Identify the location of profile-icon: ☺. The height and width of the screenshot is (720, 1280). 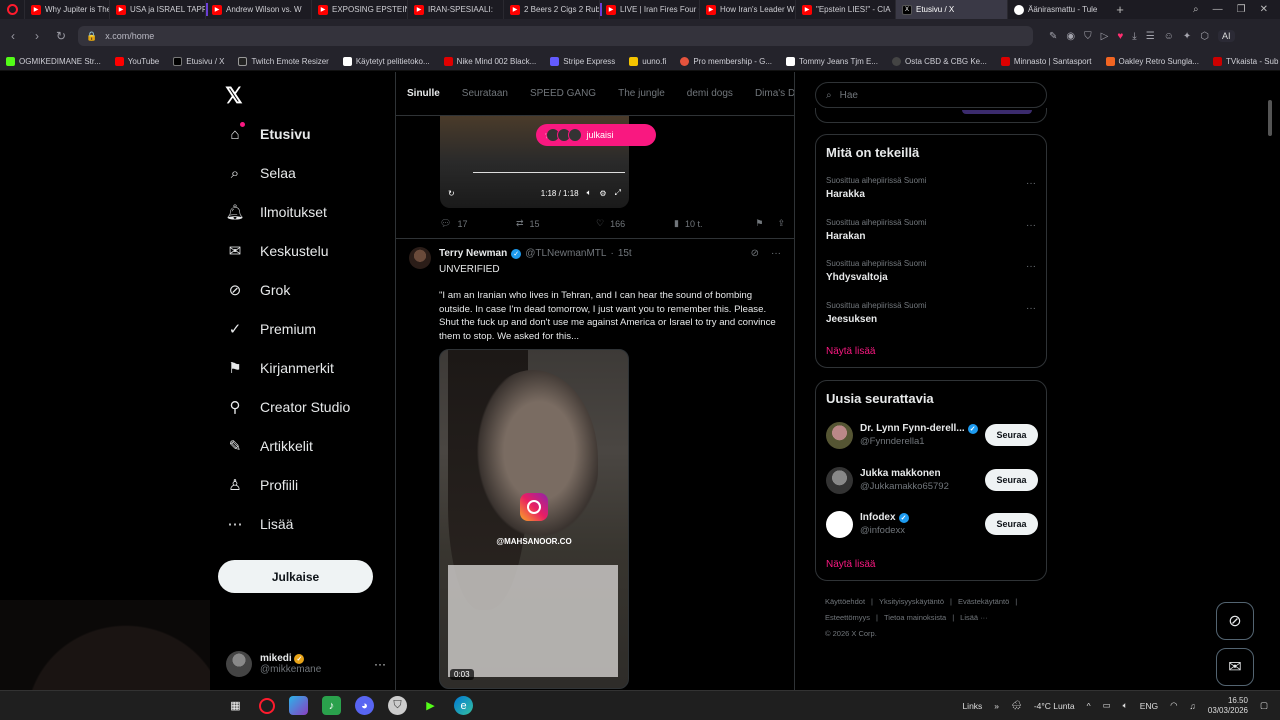
(1169, 36).